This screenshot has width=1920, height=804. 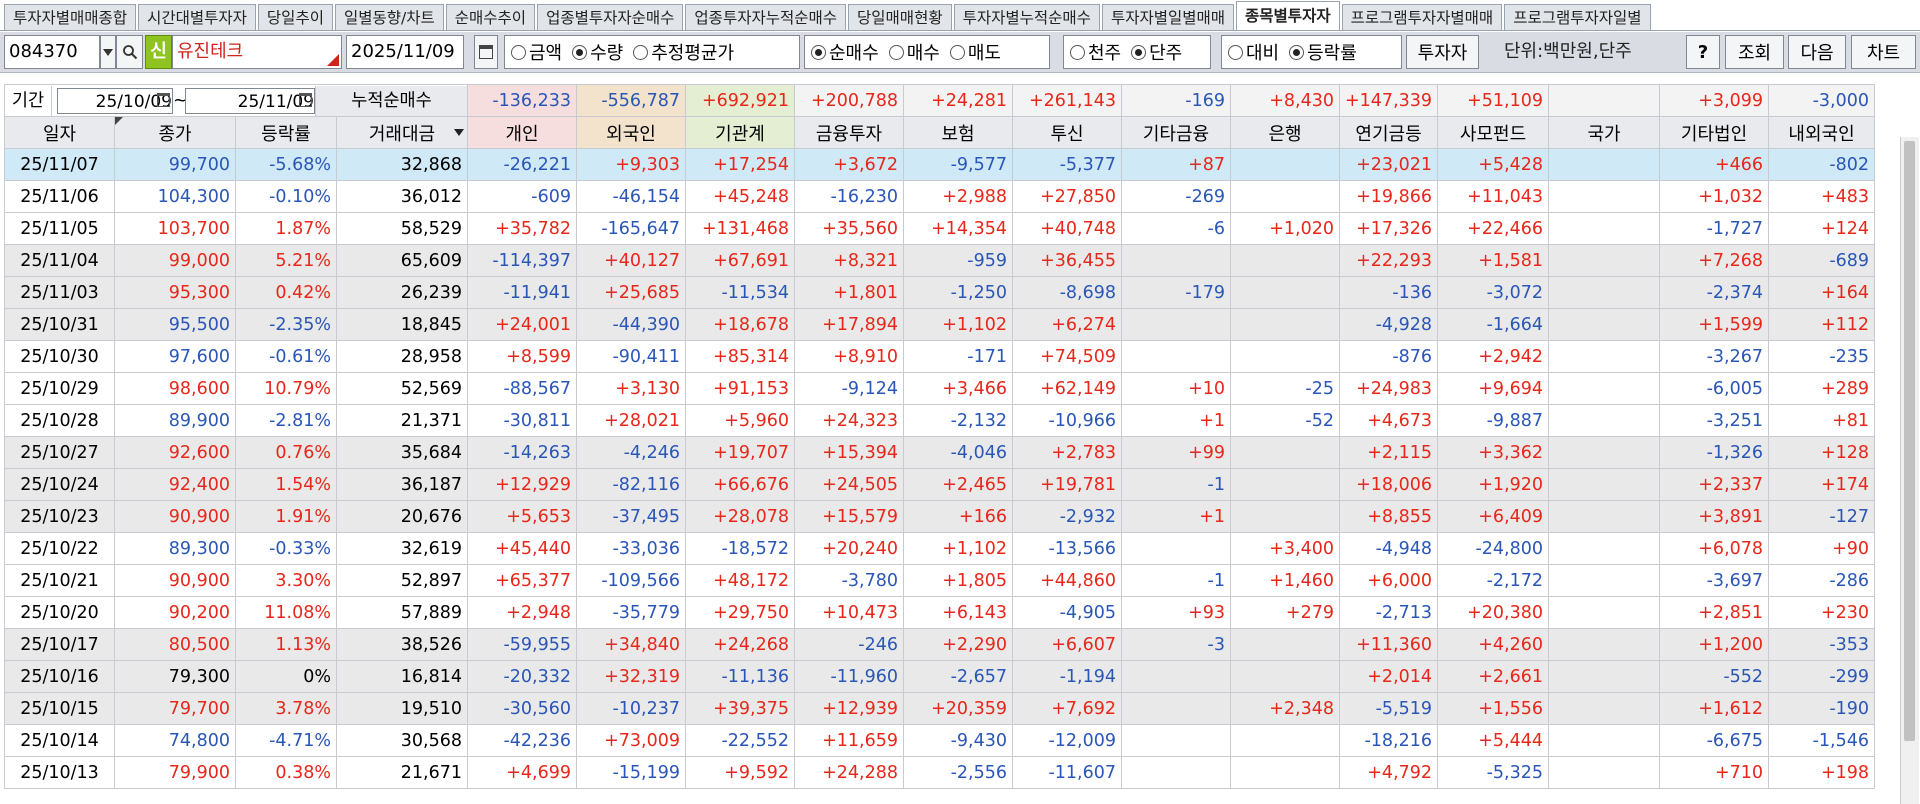 What do you see at coordinates (286, 644) in the screenshot?
I see `table-cell: 1.13%` at bounding box center [286, 644].